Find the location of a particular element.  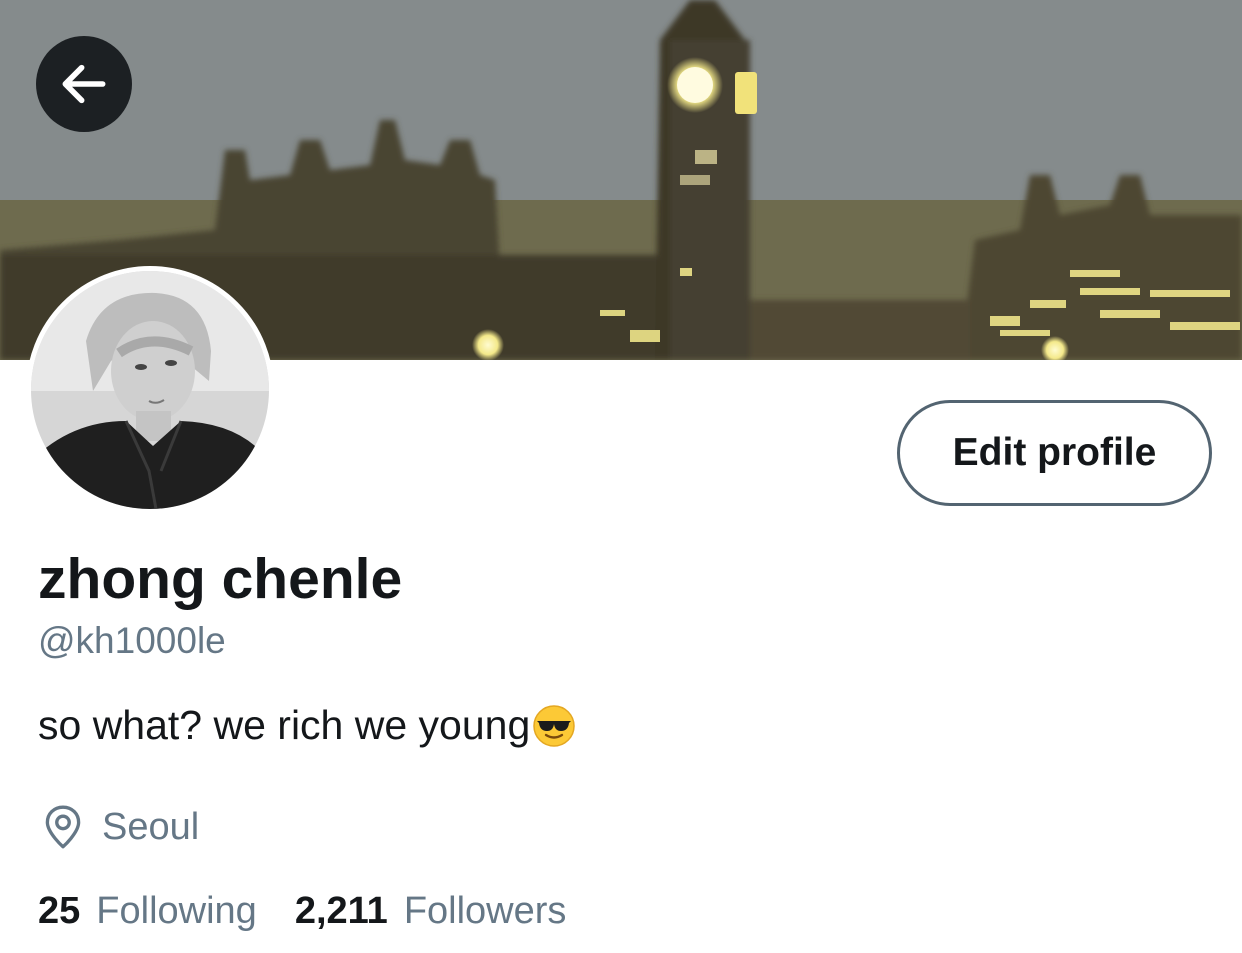

following-link: 25 Following is located at coordinates (147, 911).